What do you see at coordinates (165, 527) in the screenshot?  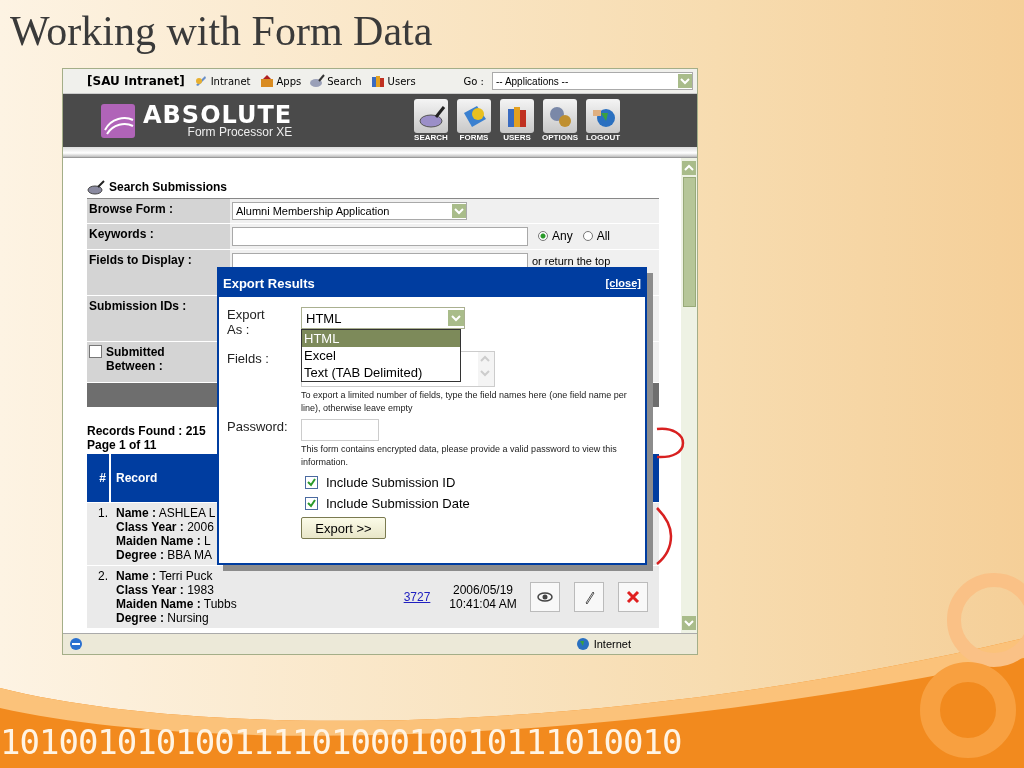 I see `record-field: Class Year : 2006` at bounding box center [165, 527].